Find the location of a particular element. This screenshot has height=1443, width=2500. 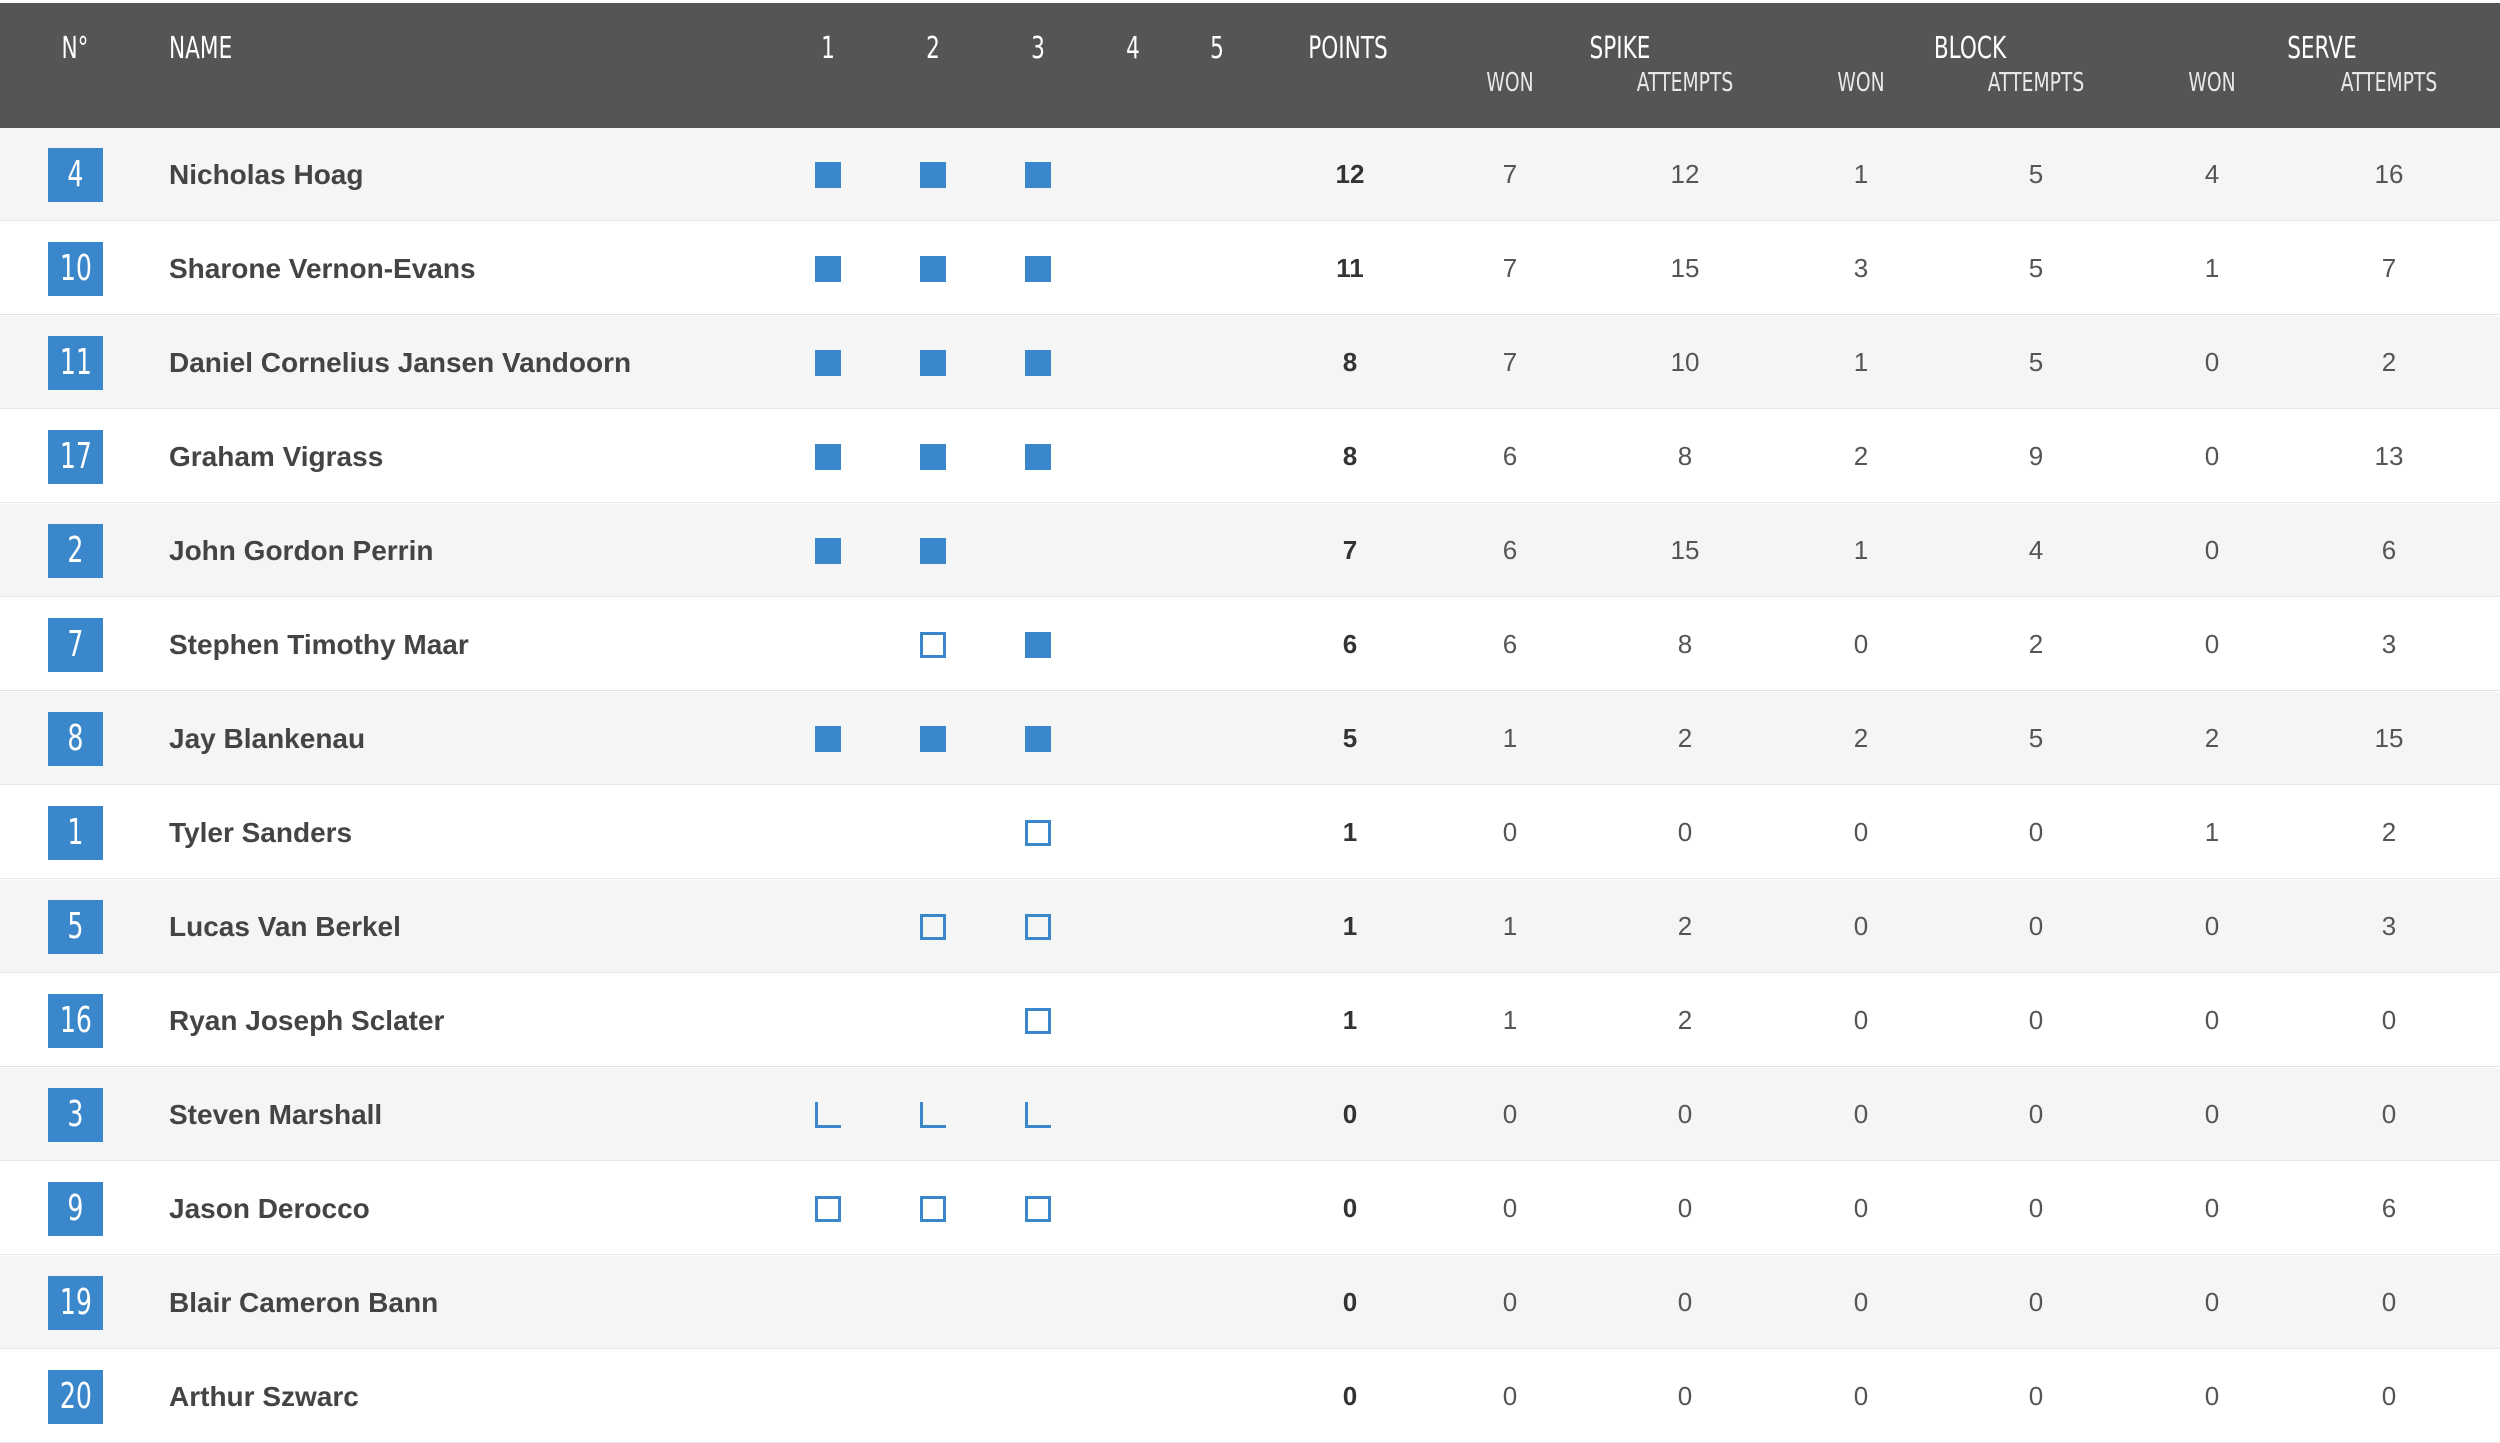

serve-attempts-cell: 0 is located at coordinates (2389, 1114).